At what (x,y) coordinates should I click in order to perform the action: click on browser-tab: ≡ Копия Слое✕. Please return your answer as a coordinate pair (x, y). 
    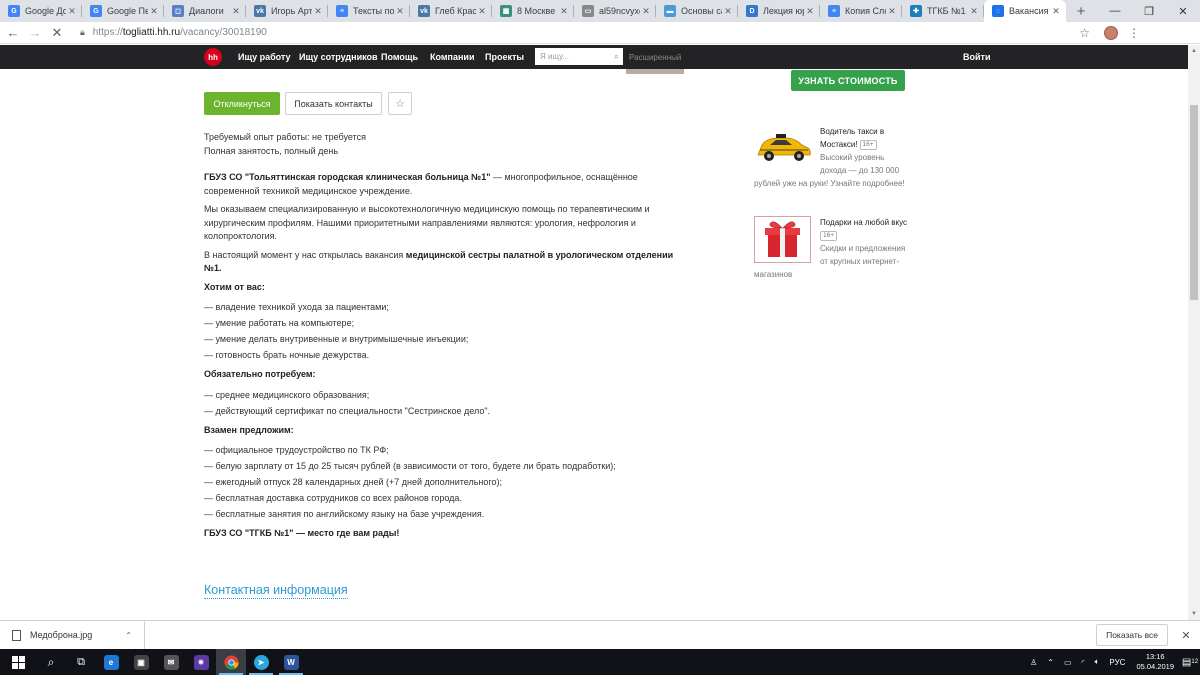
    Looking at the image, I should click on (861, 11).